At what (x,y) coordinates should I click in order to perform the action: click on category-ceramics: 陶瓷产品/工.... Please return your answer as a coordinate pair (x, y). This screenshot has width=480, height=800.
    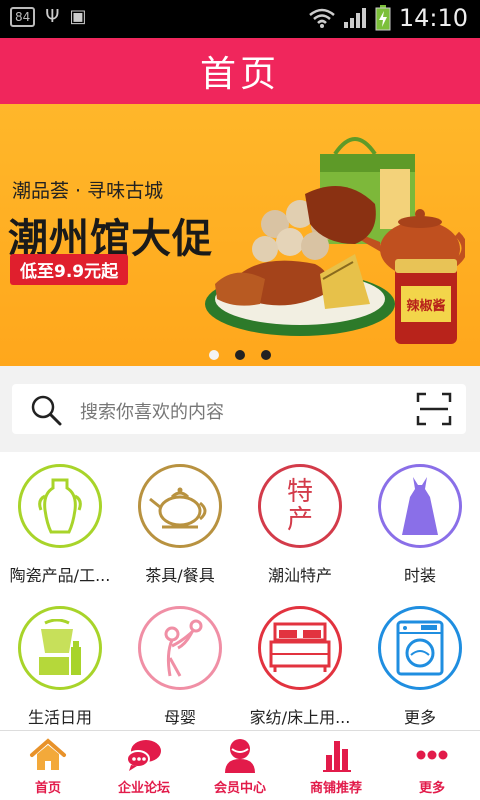
    Looking at the image, I should click on (60, 525).